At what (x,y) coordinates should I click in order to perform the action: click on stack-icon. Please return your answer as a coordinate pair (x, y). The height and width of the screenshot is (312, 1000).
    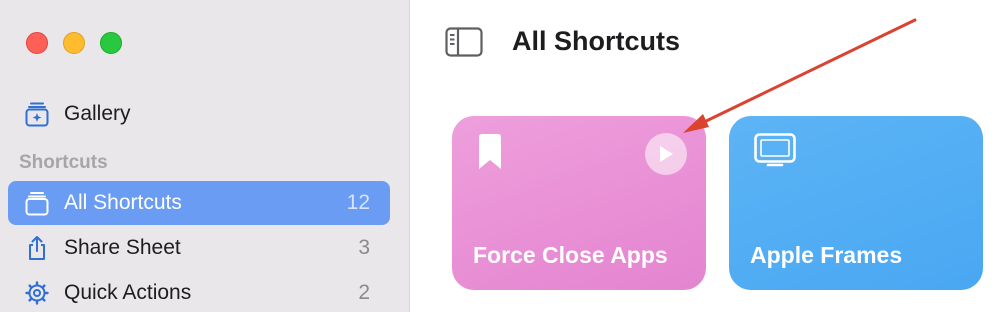
    Looking at the image, I should click on (37, 203).